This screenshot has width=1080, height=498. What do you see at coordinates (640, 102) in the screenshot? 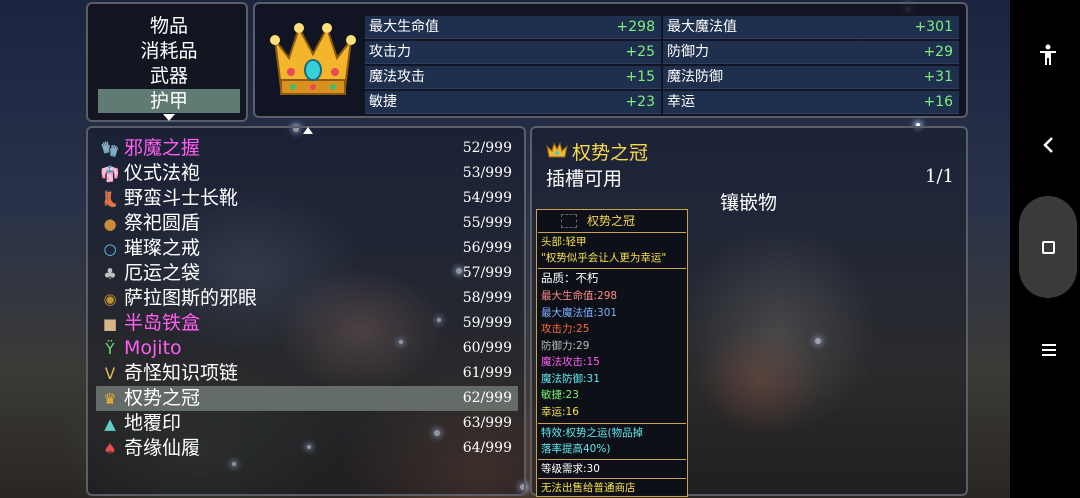
I see `stat-value: +23` at bounding box center [640, 102].